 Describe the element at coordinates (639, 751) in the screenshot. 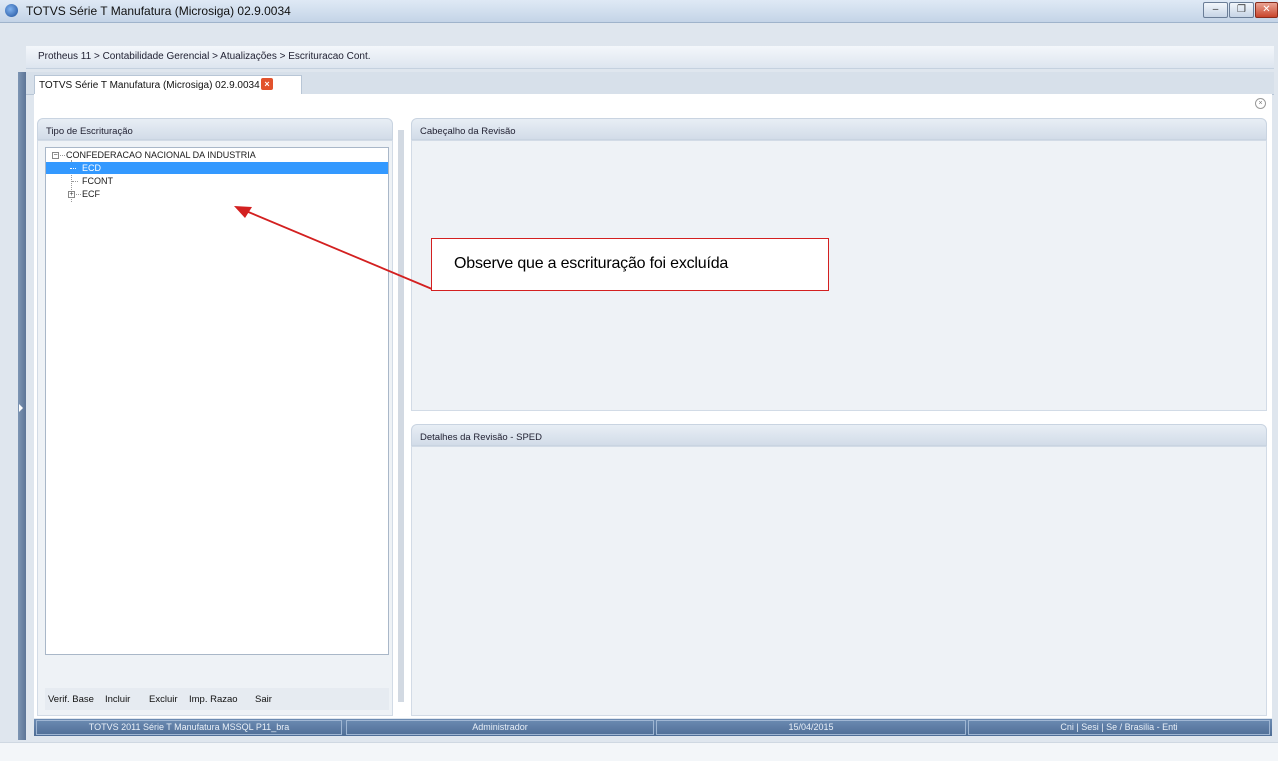

I see `bottom-edge` at that location.